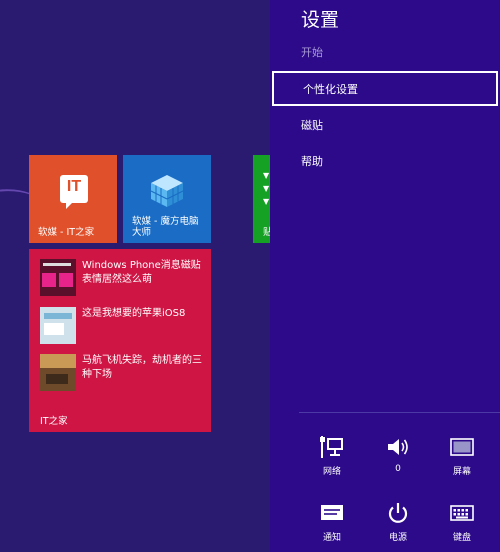  I want to click on tiles-link: 磁贴, so click(385, 126).